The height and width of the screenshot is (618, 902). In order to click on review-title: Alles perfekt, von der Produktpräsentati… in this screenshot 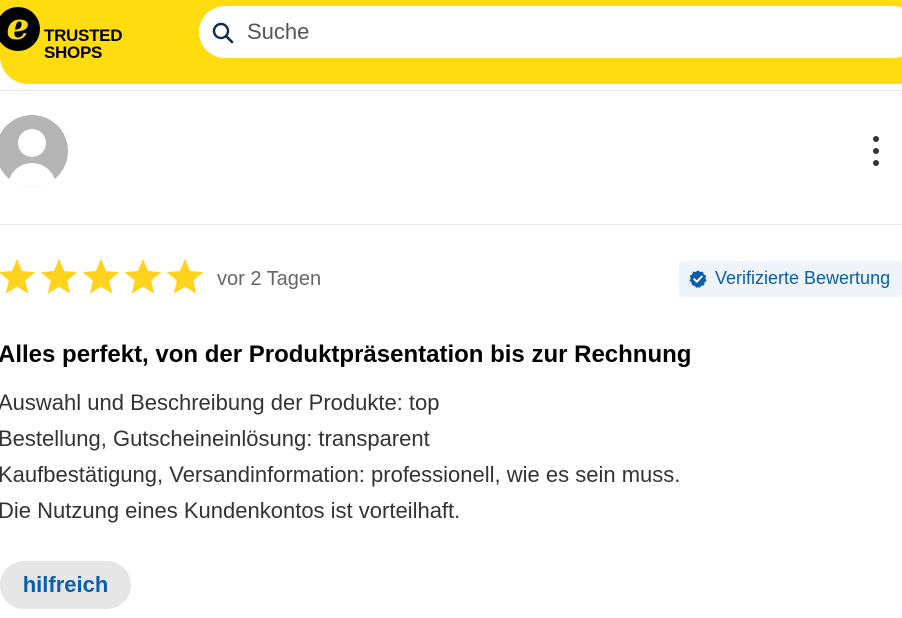, I will do `click(346, 354)`.